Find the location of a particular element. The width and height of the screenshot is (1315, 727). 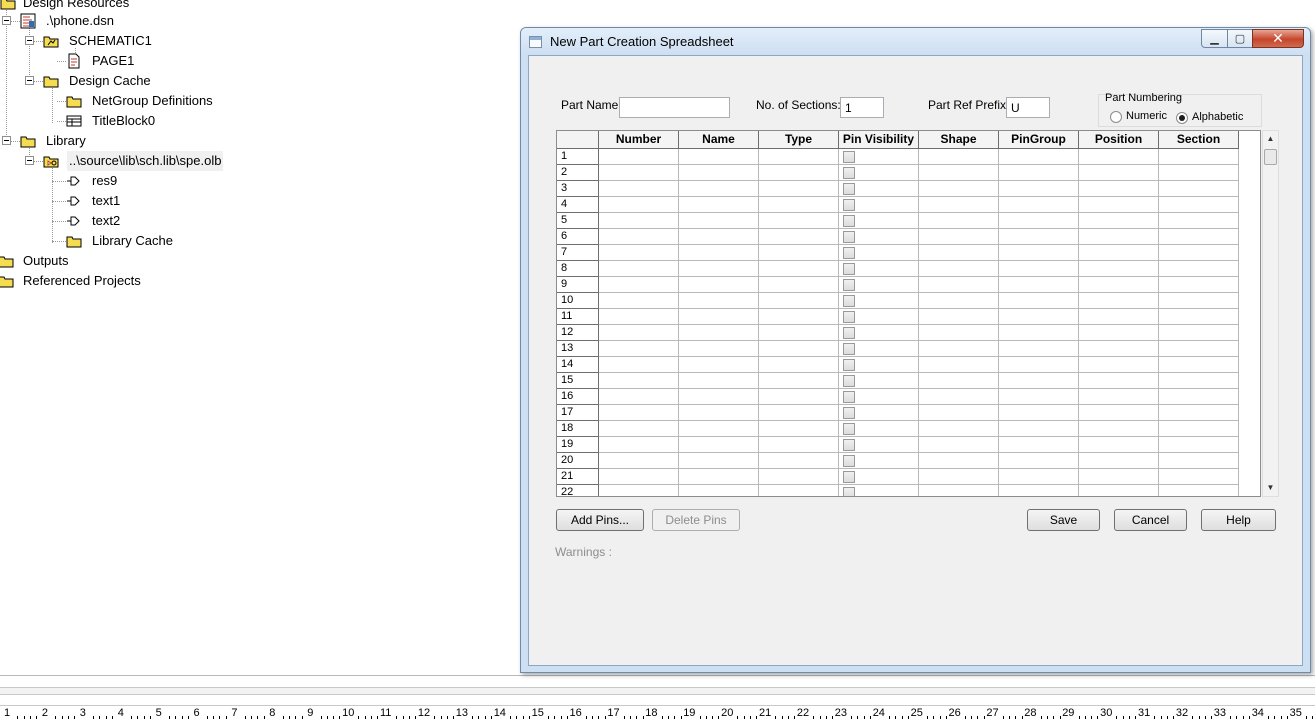

dialog-titlebar: New Part Creation Spreadsheet ▁ ▢ ✕ is located at coordinates (915, 41).